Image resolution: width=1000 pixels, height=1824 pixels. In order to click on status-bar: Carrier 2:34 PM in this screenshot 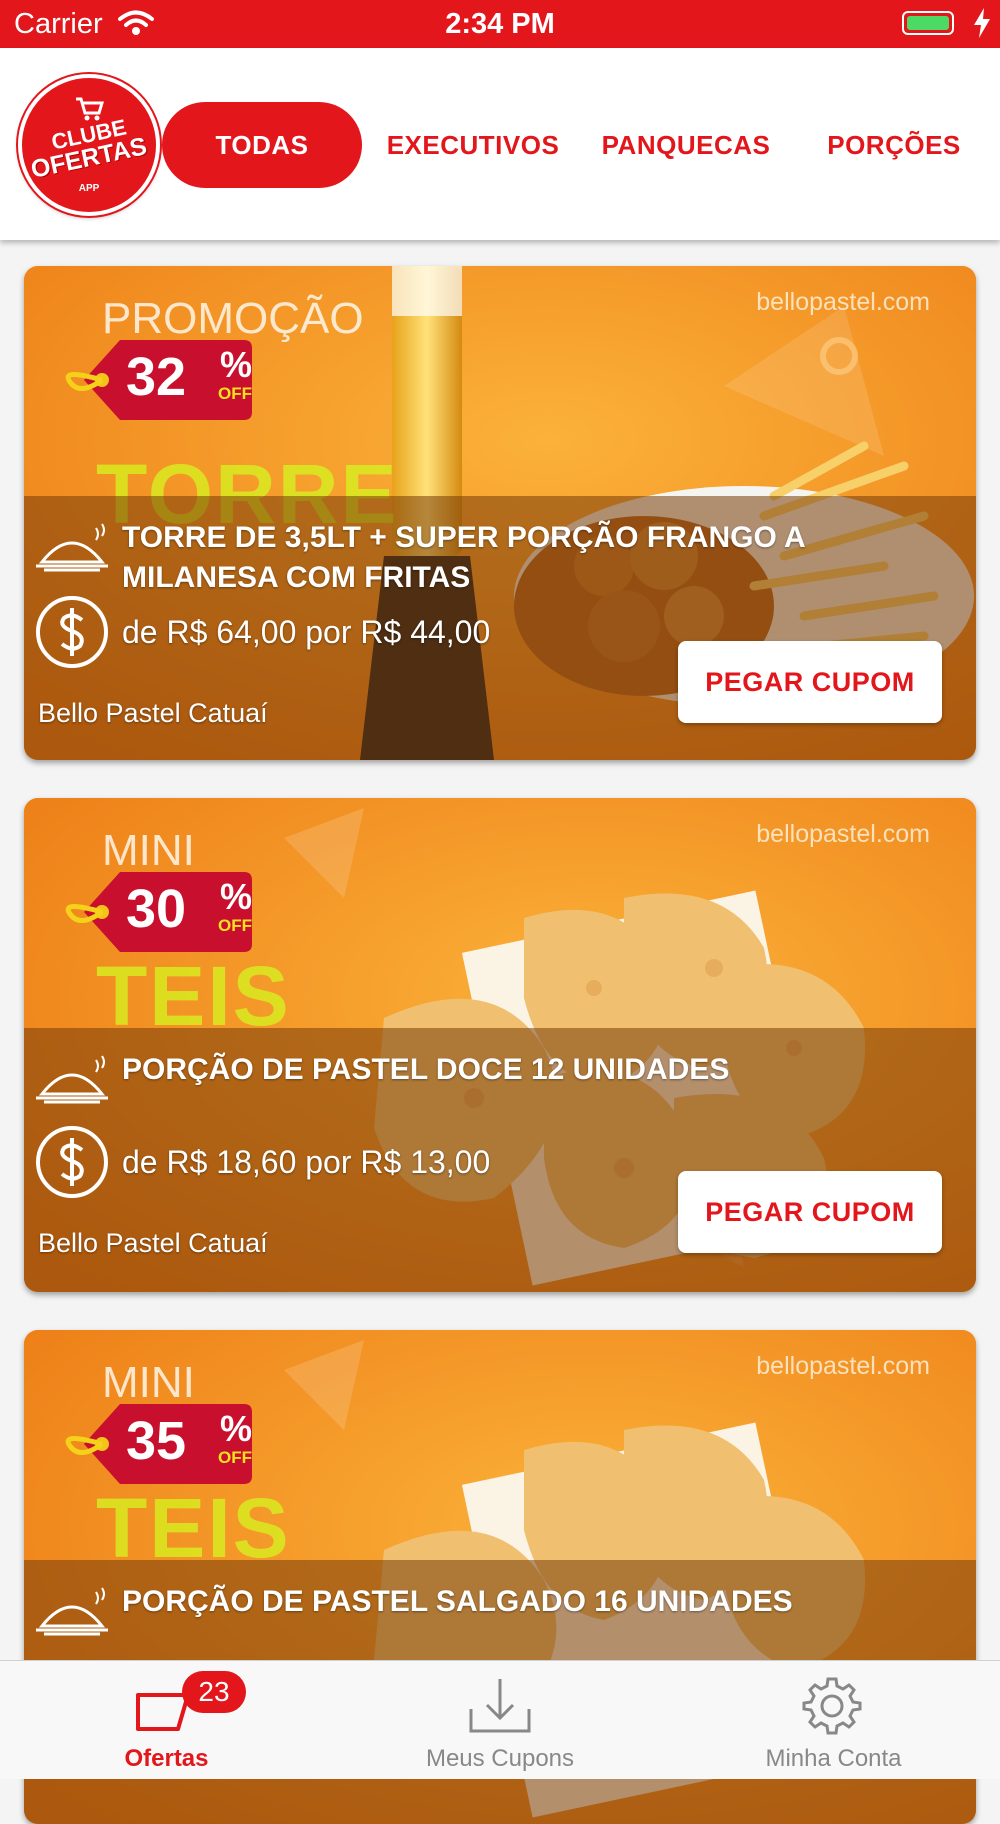, I will do `click(500, 24)`.